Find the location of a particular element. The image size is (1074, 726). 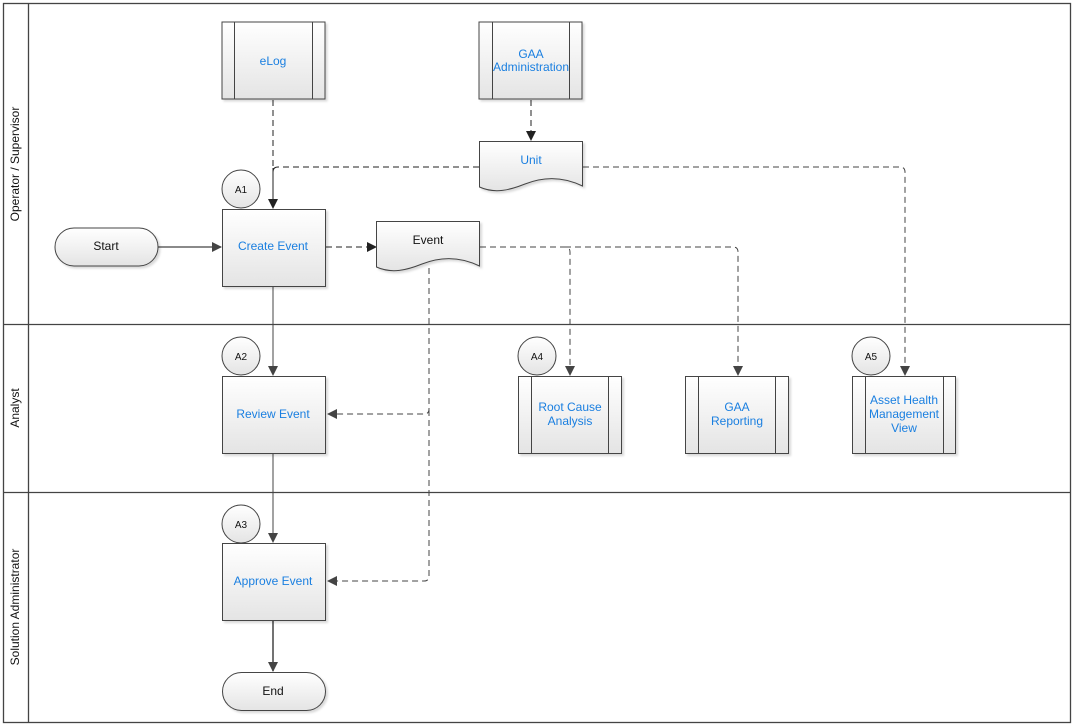

event-document: Event is located at coordinates (428, 246).